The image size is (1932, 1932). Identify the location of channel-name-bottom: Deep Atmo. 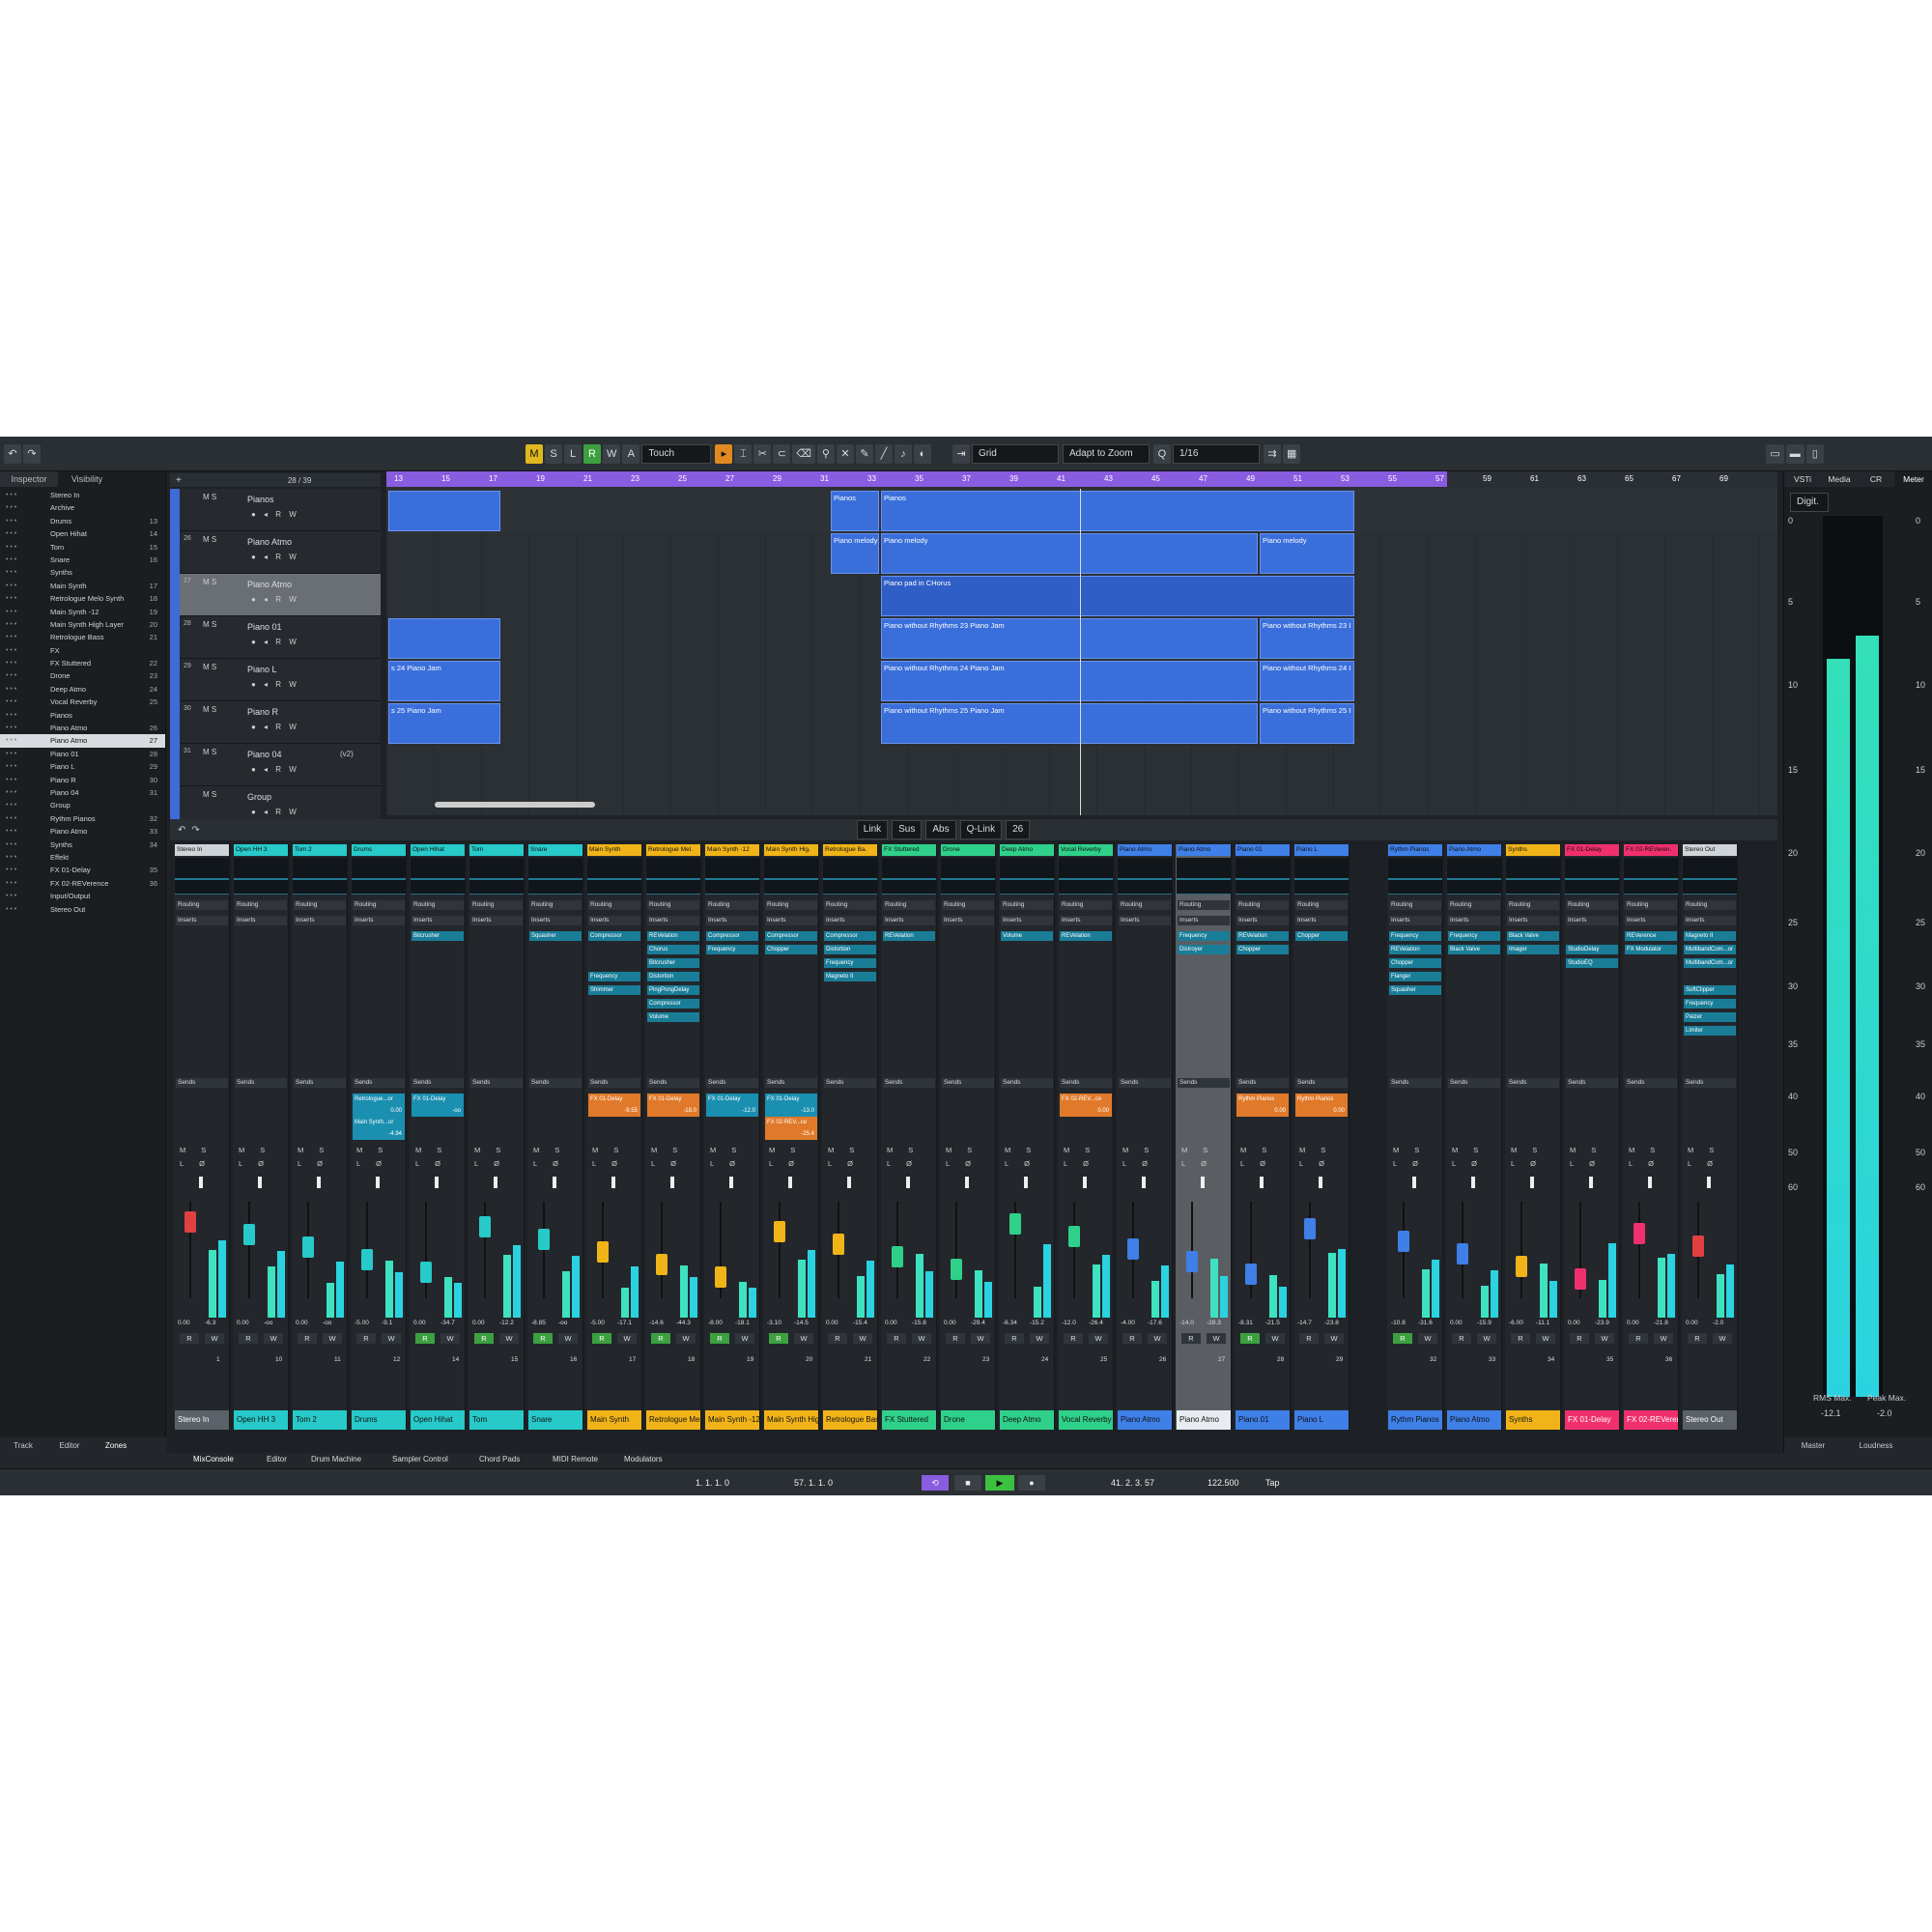
(1027, 1420).